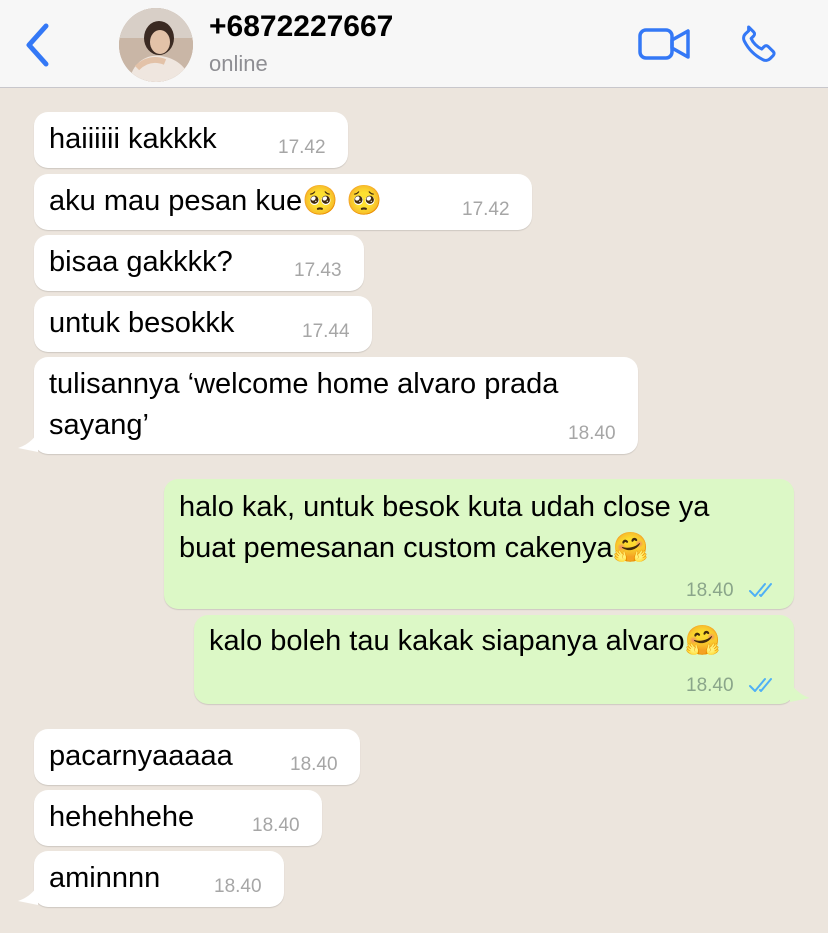 The width and height of the screenshot is (828, 933). I want to click on message-text: aku mau pesan kue🥺 🥺, so click(216, 201).